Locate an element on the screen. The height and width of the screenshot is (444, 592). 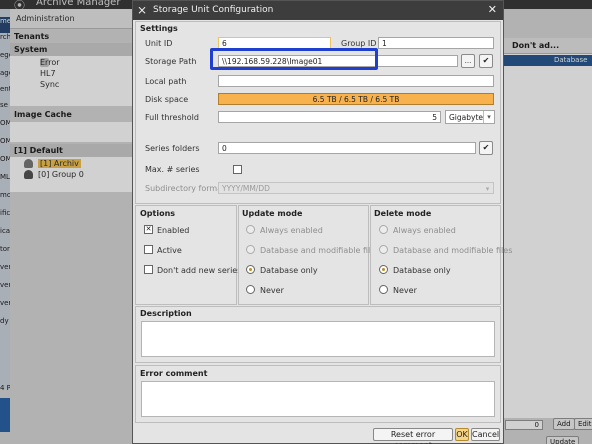
delete-never-radio is located at coordinates (383, 289).